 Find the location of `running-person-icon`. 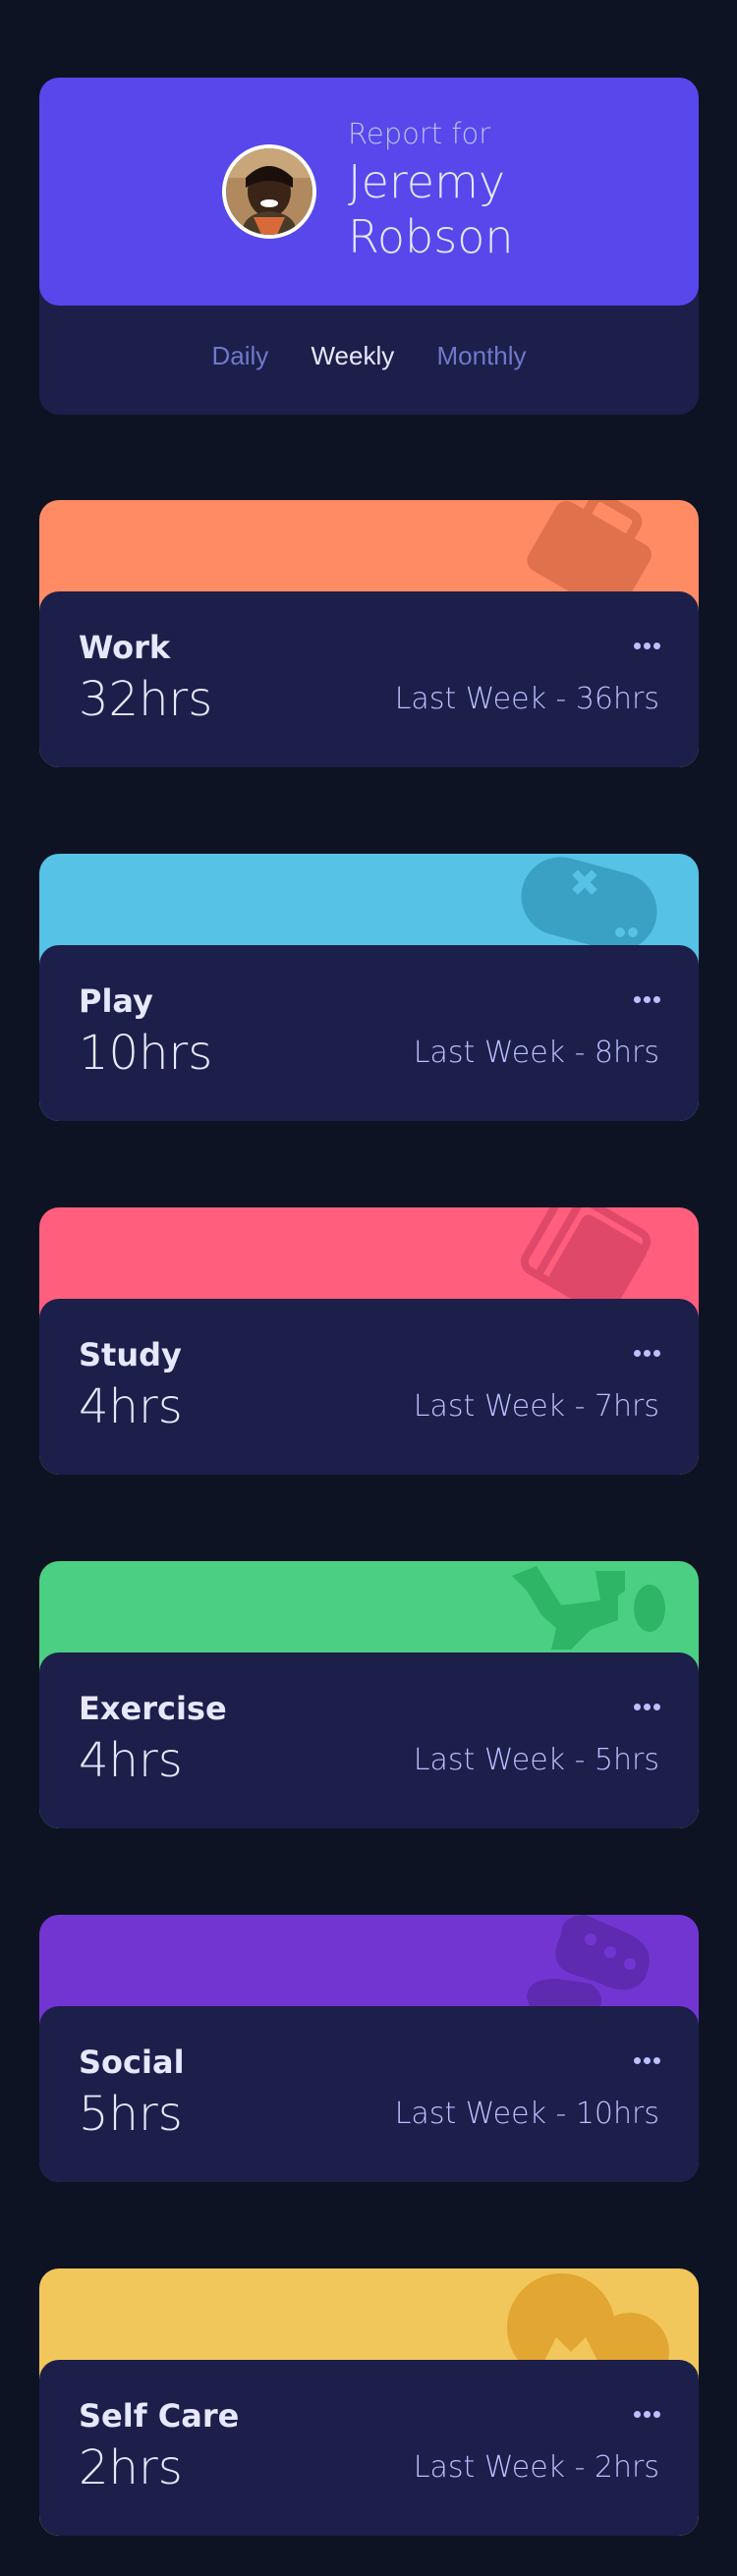

running-person-icon is located at coordinates (588, 1608).